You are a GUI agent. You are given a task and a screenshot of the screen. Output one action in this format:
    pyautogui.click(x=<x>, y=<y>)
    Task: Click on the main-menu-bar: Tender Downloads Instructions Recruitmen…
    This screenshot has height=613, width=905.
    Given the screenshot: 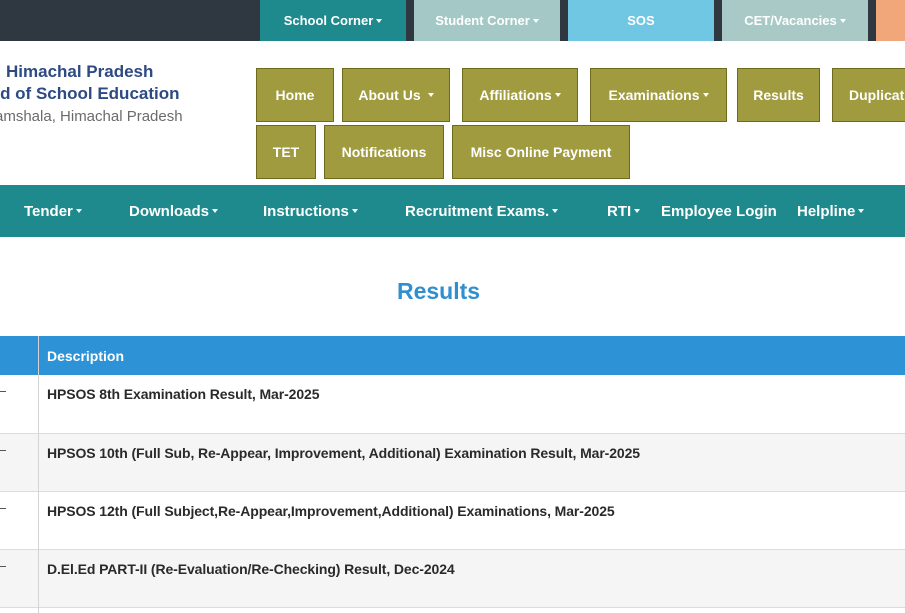 What is the action you would take?
    pyautogui.click(x=452, y=211)
    